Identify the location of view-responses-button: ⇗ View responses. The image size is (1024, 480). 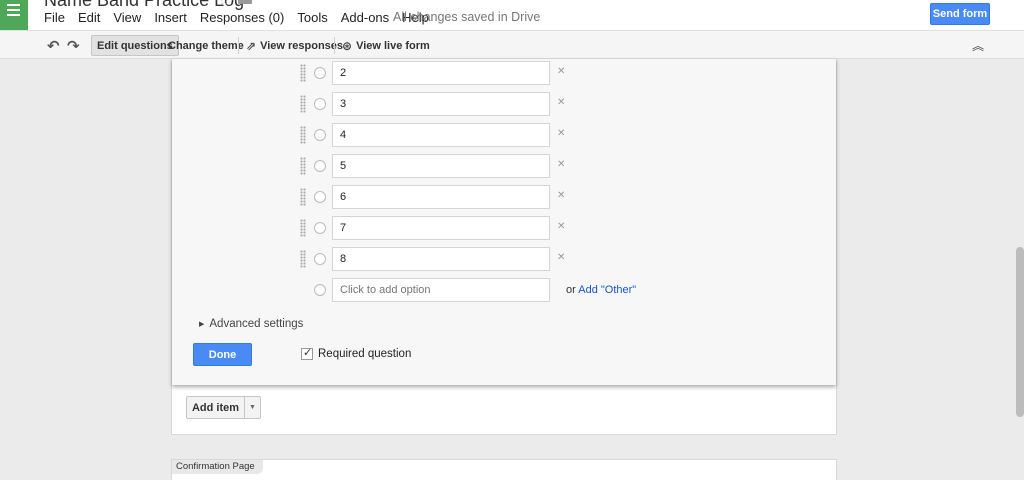
(294, 45).